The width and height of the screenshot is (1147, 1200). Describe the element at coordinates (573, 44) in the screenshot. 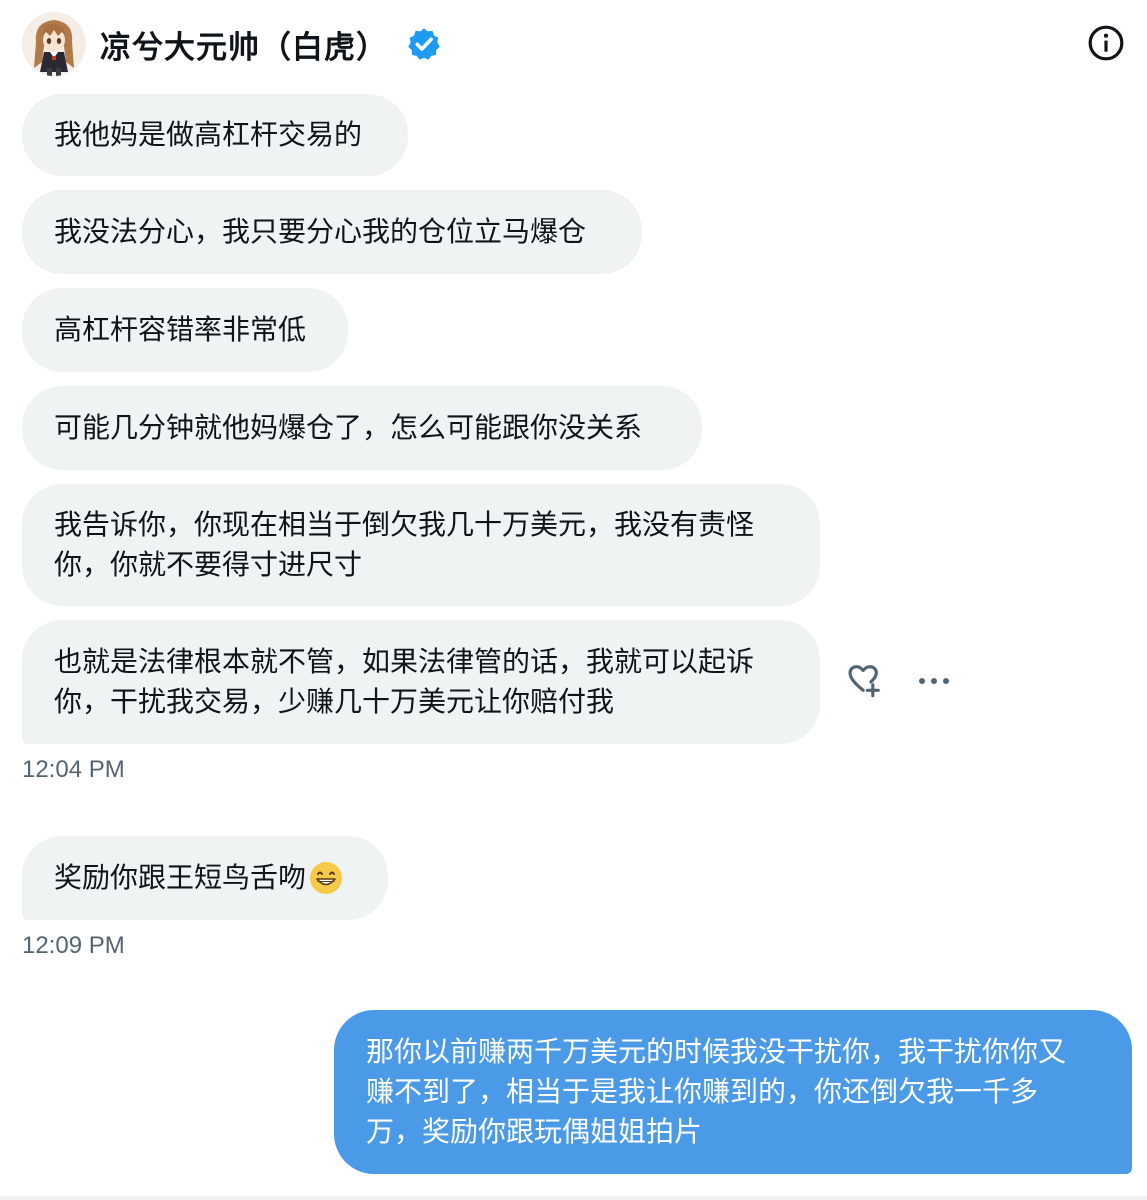

I see `conversation-header: 凉兮大元帅（白虎）` at that location.